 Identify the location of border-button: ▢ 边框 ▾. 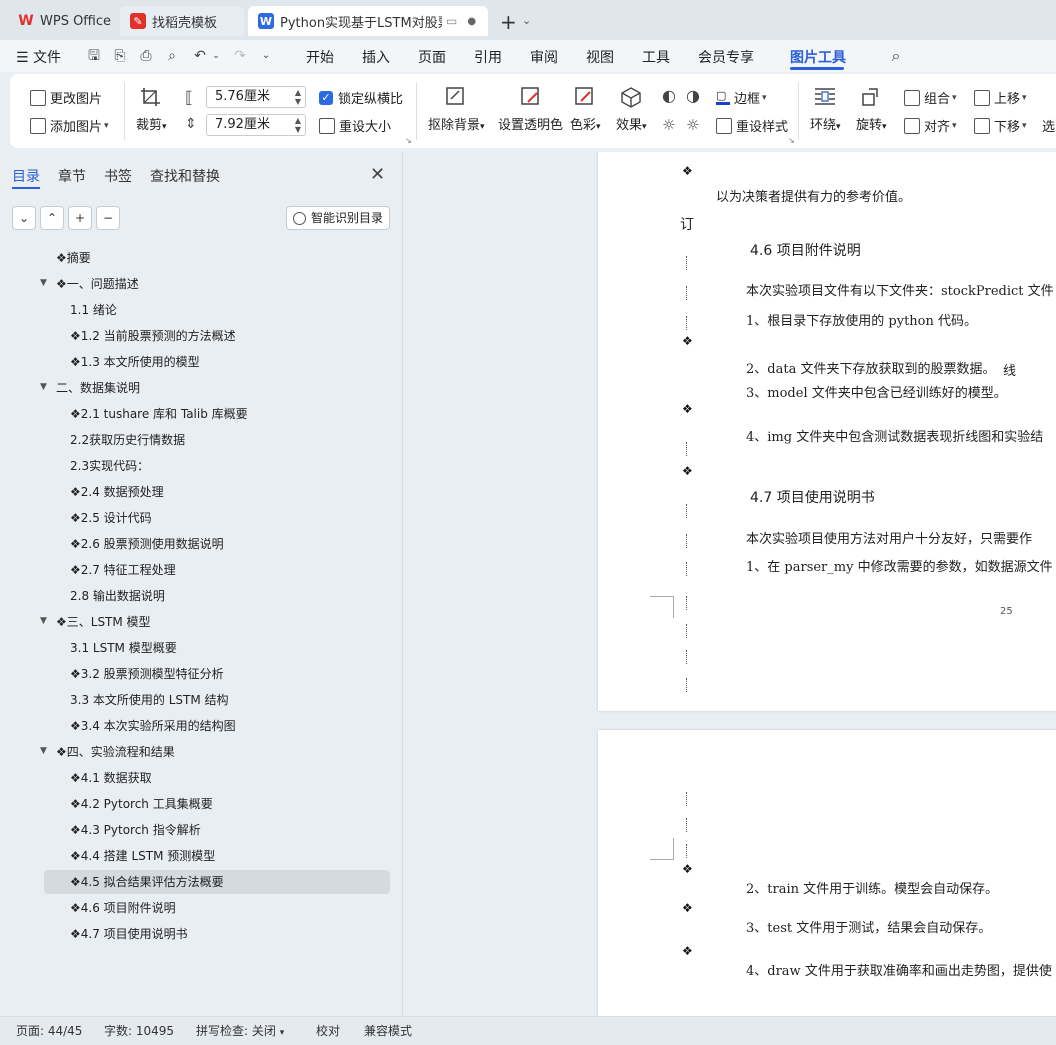
(741, 97).